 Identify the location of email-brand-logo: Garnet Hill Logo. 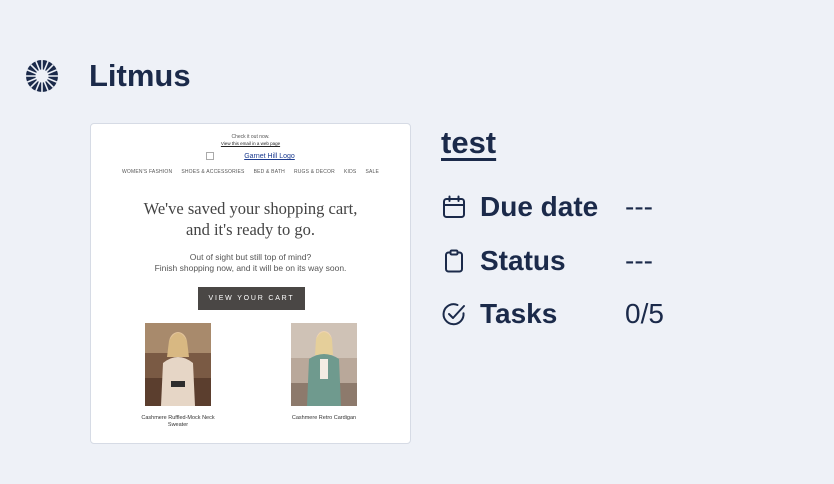
(250, 156).